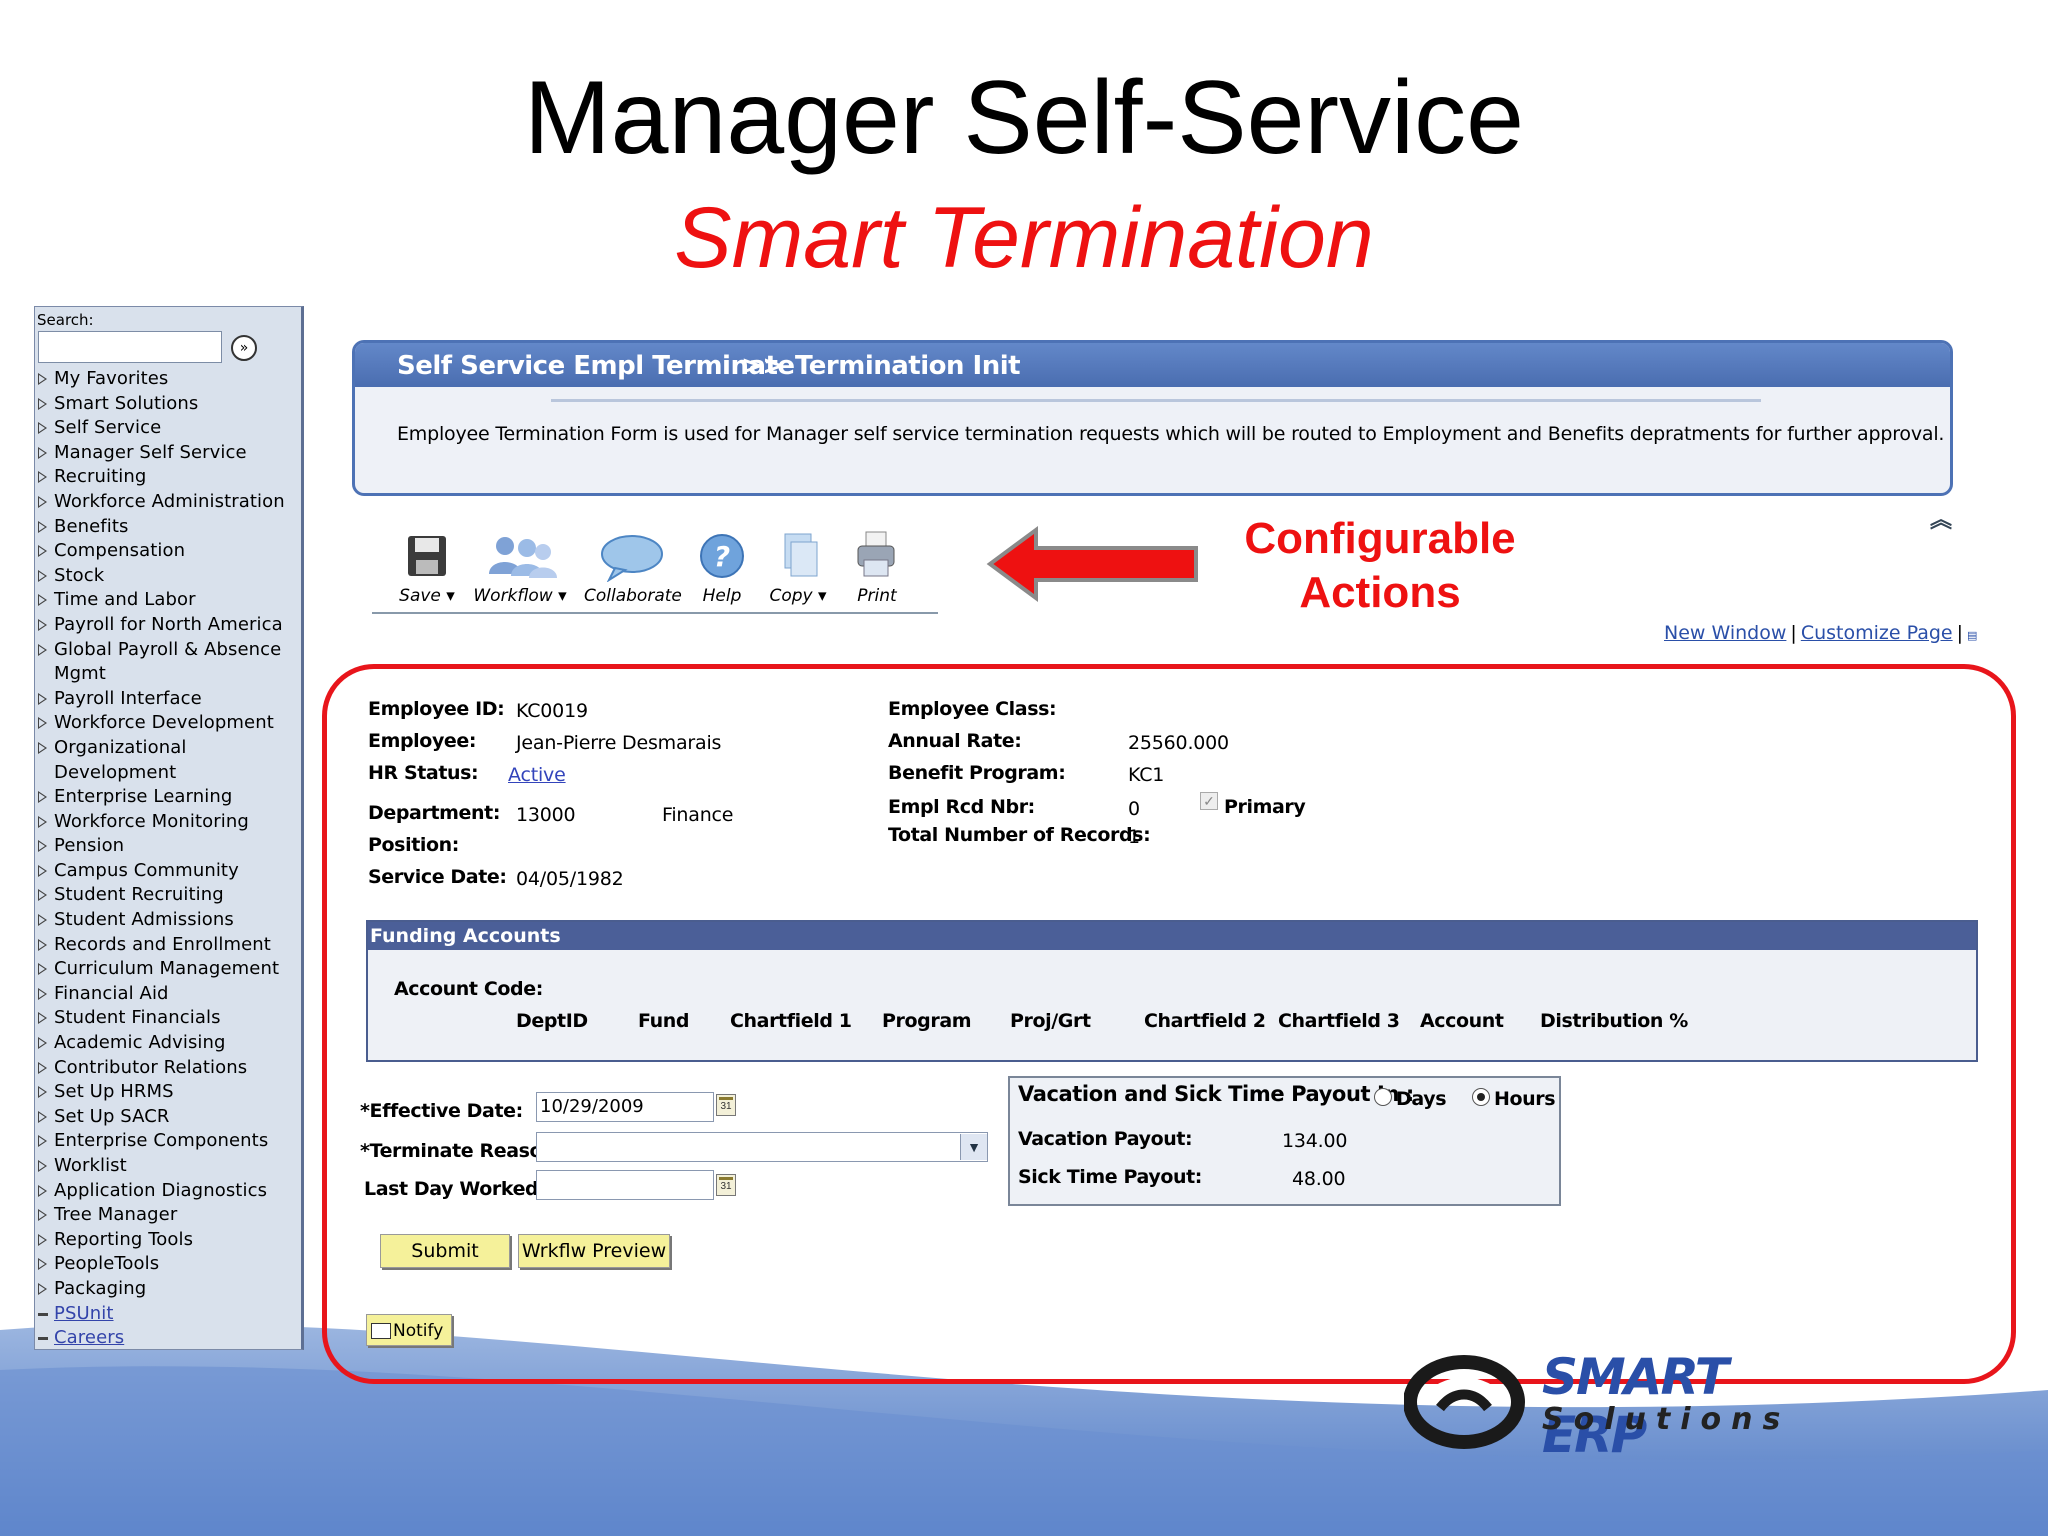 The image size is (2048, 1536). What do you see at coordinates (169, 846) in the screenshot?
I see `sidebar-item-pension: Pension` at bounding box center [169, 846].